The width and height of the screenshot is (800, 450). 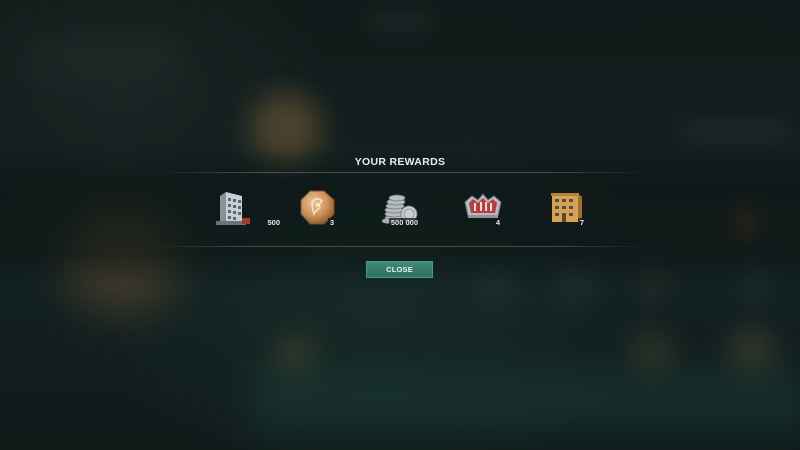 What do you see at coordinates (399, 269) in the screenshot?
I see `close-button: CLOSE` at bounding box center [399, 269].